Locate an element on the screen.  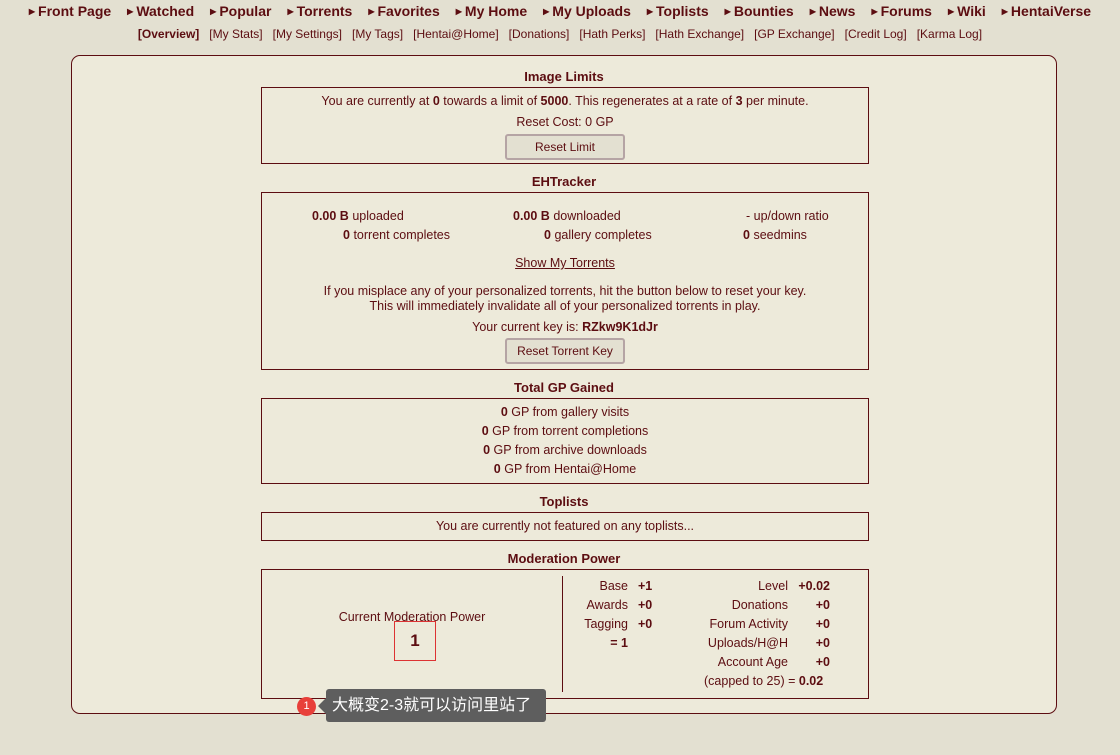
subnav-hentai-home: [Hentai@Home] is located at coordinates (456, 34).